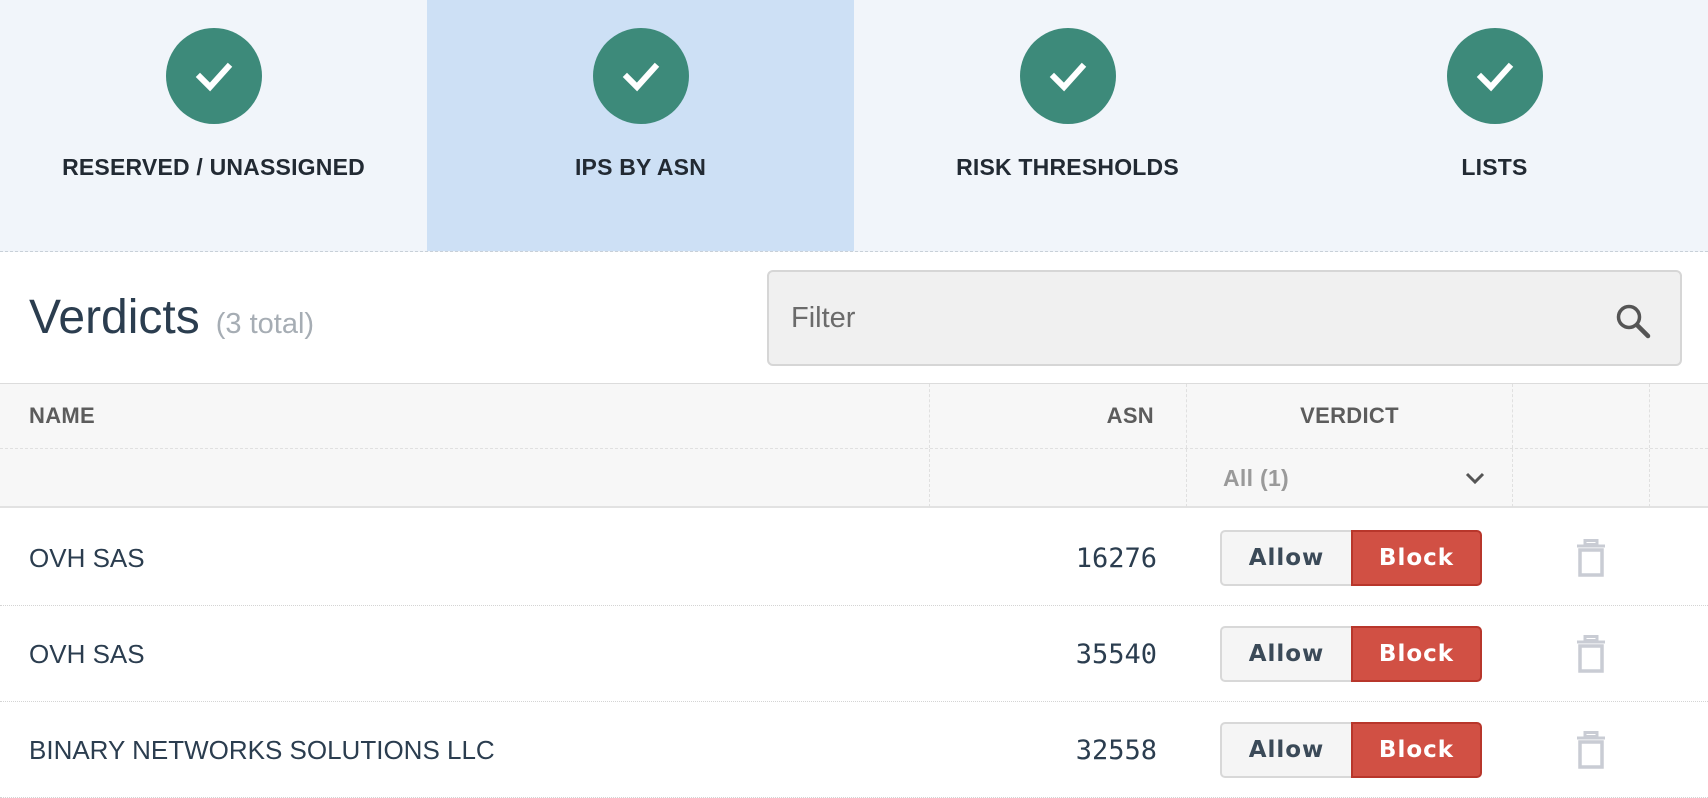 This screenshot has height=798, width=1708. I want to click on verdict-filter-value: All (1), so click(1256, 477).